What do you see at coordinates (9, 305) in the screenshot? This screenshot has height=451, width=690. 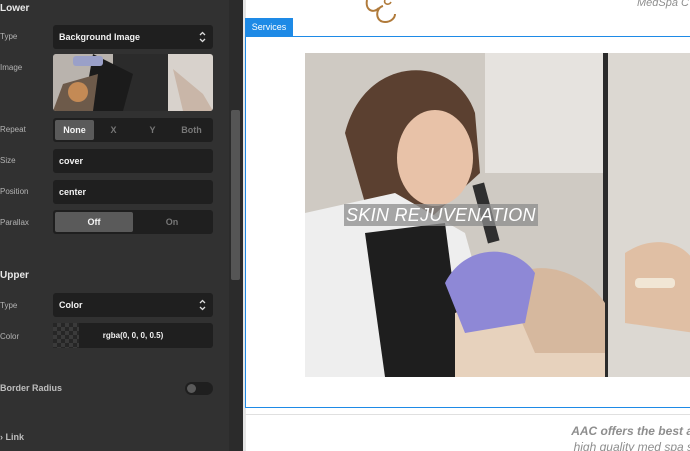 I see `upper-type-label: Type` at bounding box center [9, 305].